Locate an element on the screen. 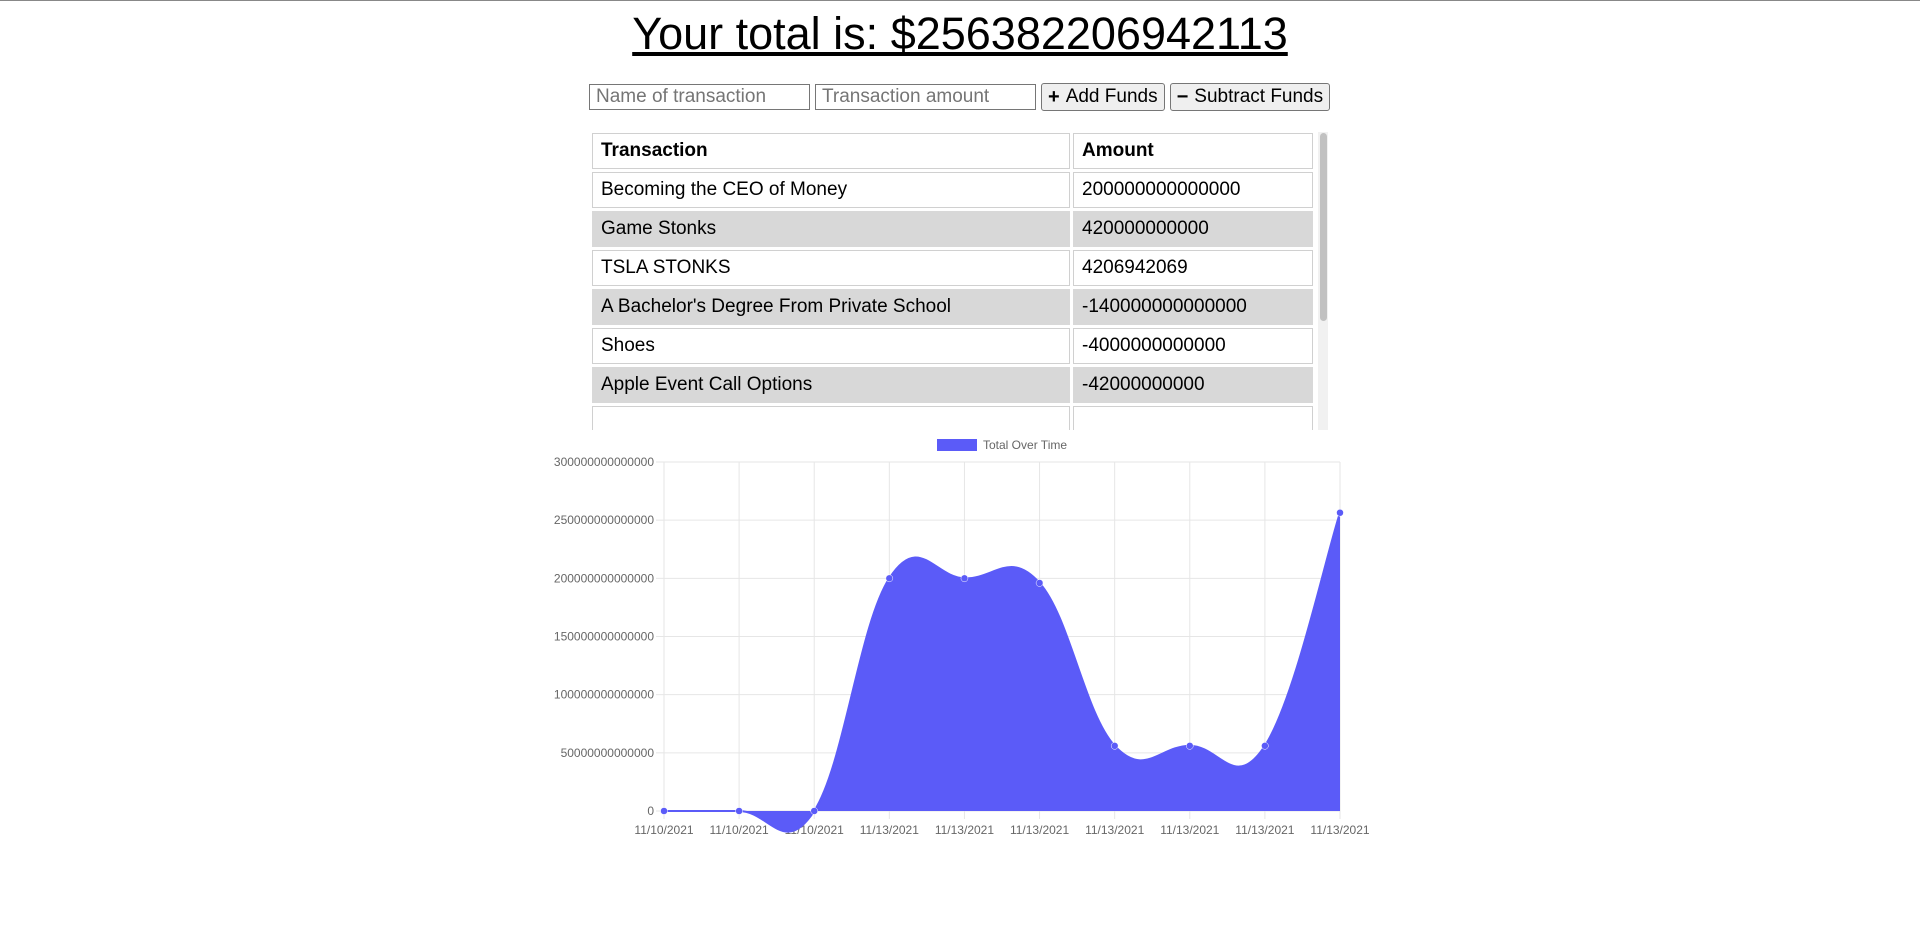 Image resolution: width=1920 pixels, height=945 pixels. subtract-funds-label: Subtract Funds is located at coordinates (1259, 96).